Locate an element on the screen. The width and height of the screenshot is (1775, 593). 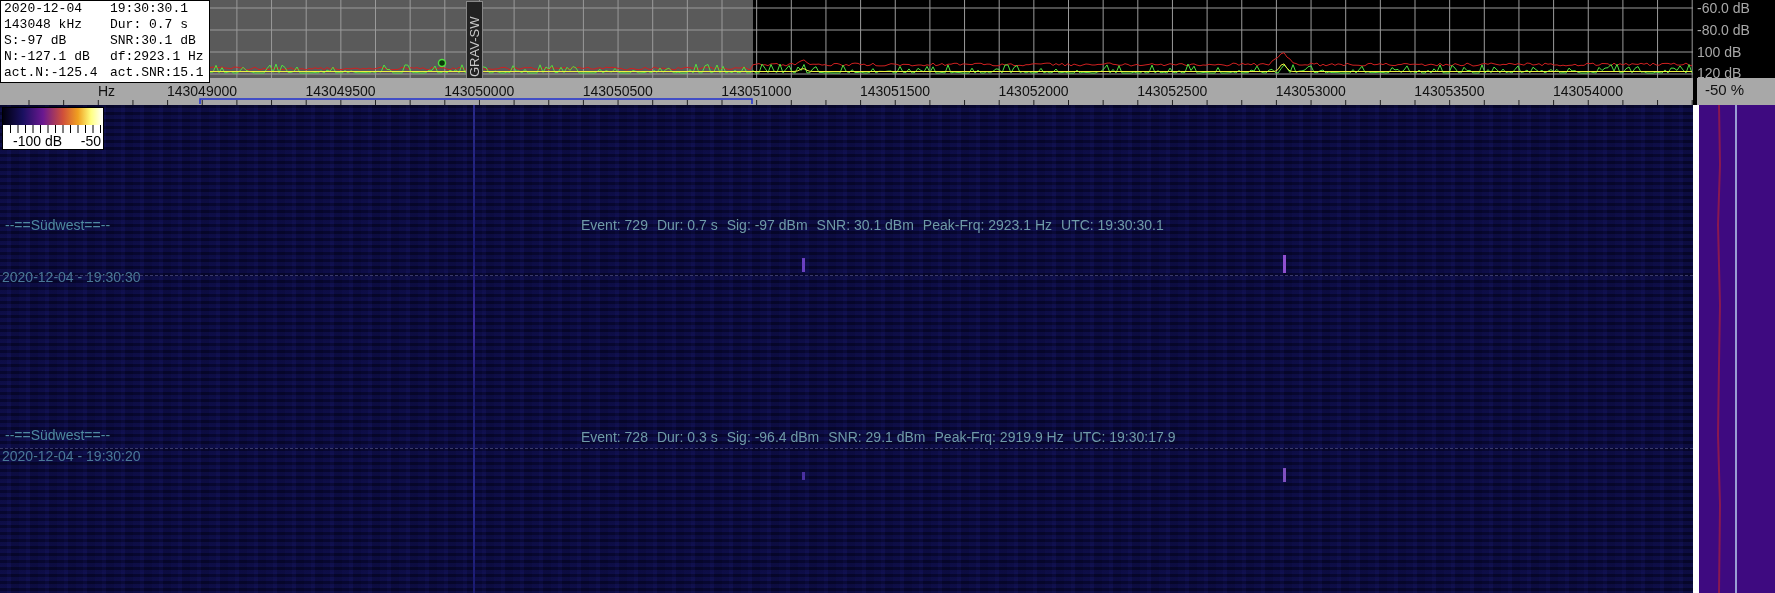
info-value: S:-97 dB is located at coordinates (36, 41).